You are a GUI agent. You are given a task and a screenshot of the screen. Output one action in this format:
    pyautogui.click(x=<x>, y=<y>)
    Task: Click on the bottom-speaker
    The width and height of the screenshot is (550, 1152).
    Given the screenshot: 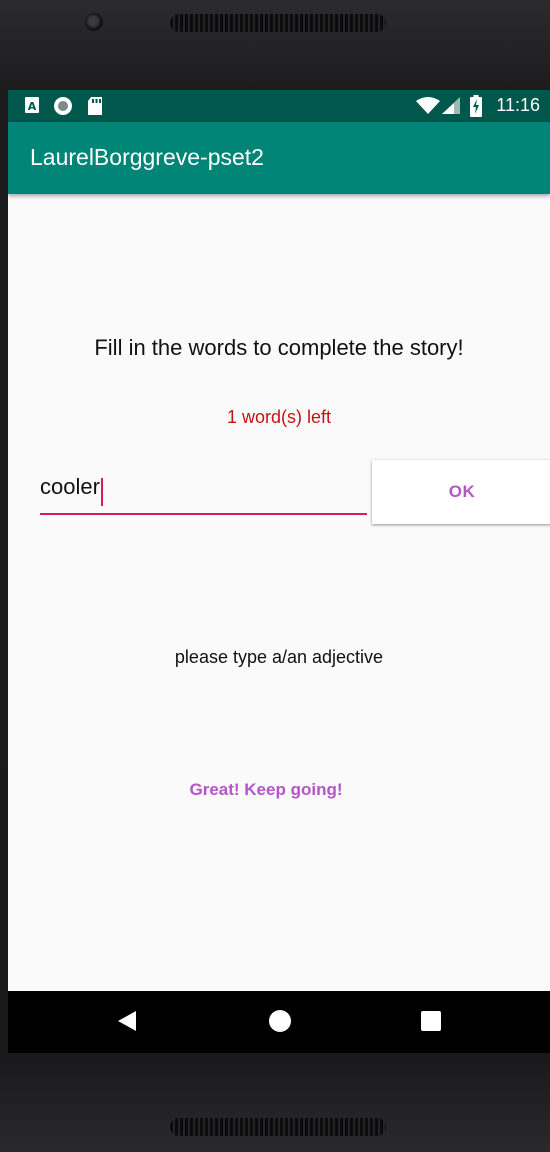 What is the action you would take?
    pyautogui.click(x=278, y=1127)
    